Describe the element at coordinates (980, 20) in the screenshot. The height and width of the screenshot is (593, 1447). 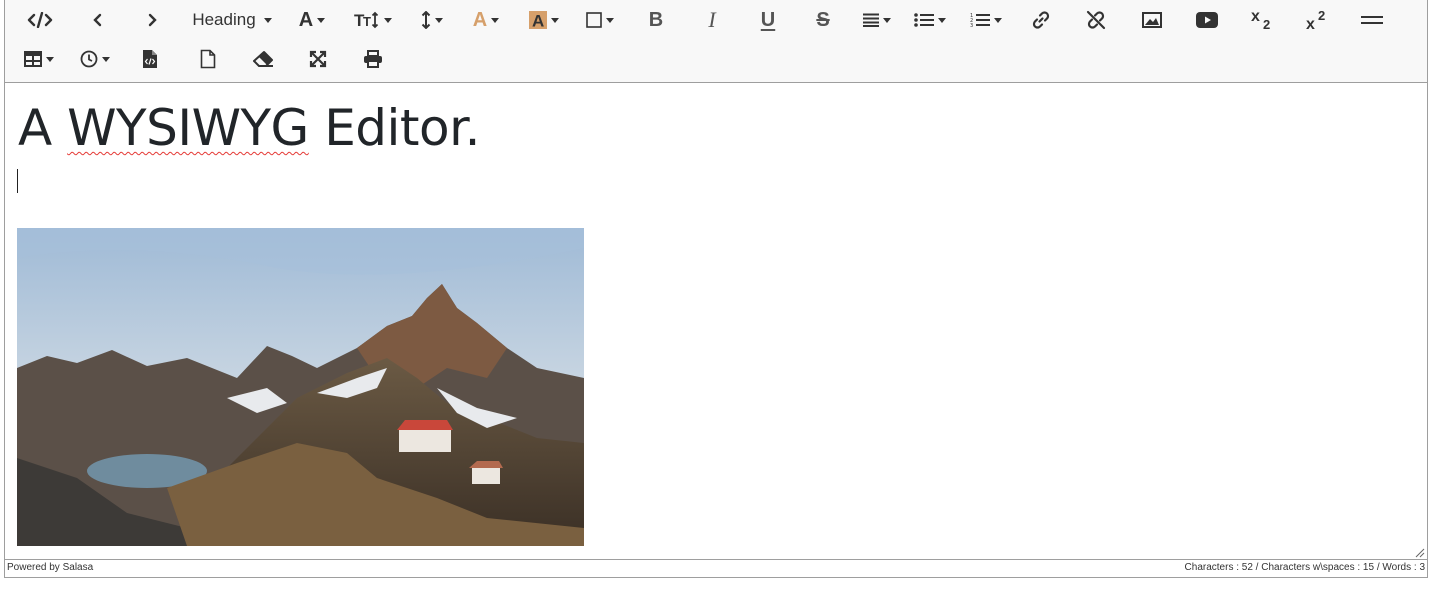
I see `numbered-list-icon: 123` at that location.